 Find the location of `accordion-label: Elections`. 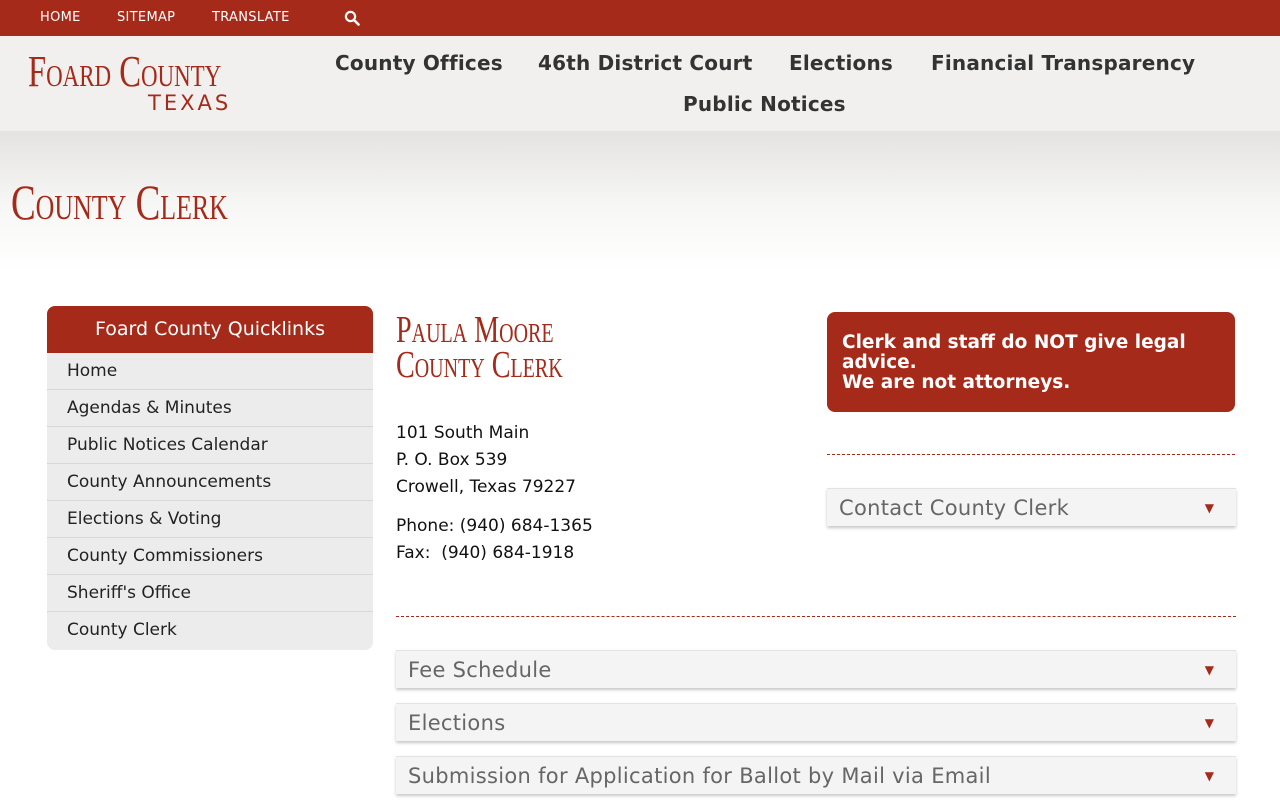

accordion-label: Elections is located at coordinates (457, 723).